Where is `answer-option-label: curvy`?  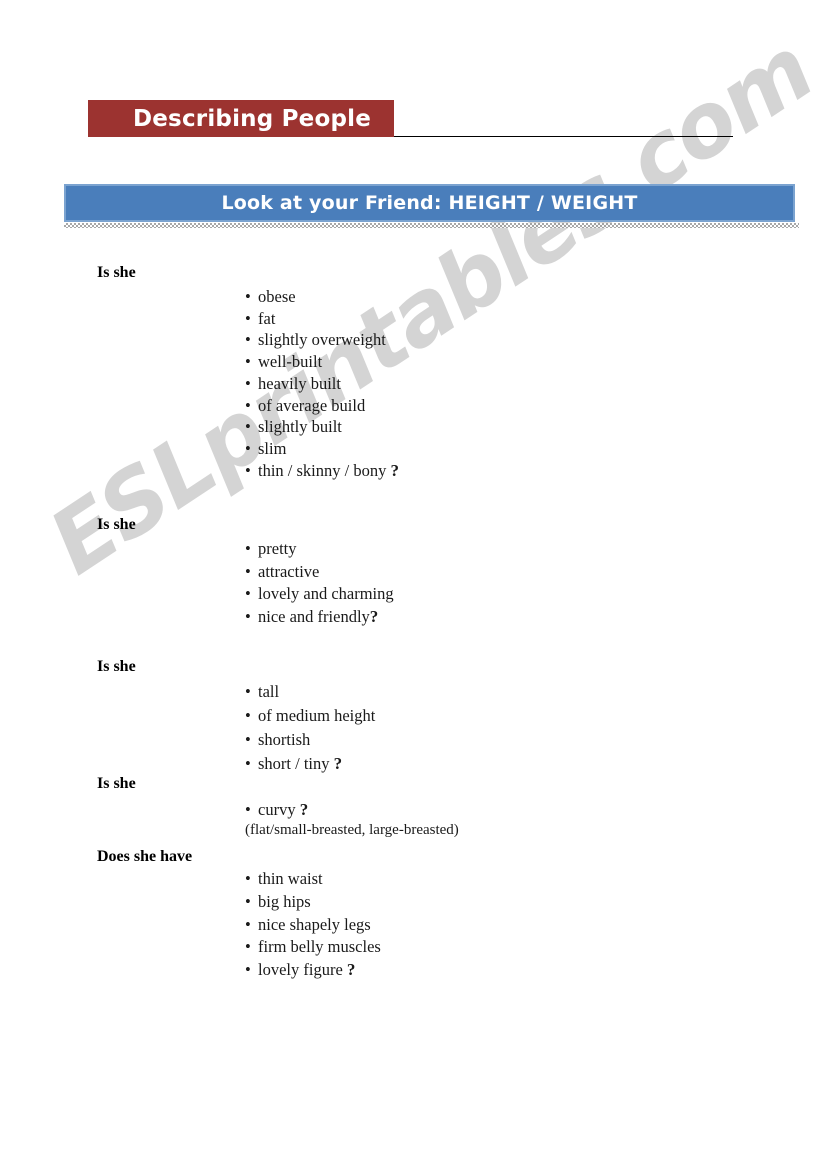
answer-option-label: curvy is located at coordinates (279, 809).